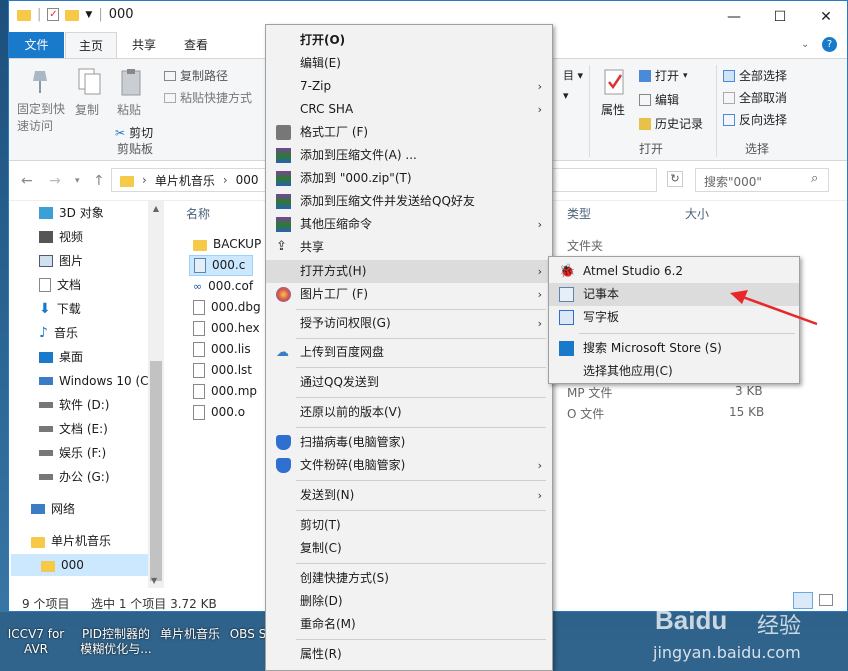 This screenshot has height=671, width=848. I want to click on menu-item-share: ⇪ 共享, so click(409, 247).